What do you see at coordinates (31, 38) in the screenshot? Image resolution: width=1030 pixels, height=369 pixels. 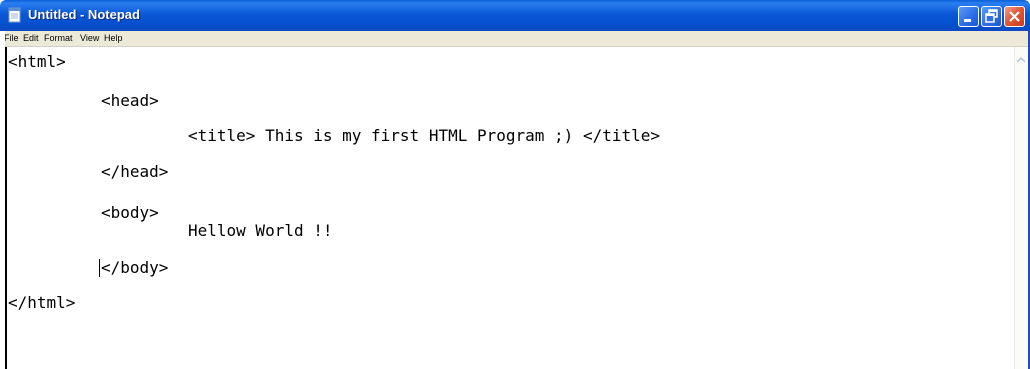 I see `menu-edit: Edit` at bounding box center [31, 38].